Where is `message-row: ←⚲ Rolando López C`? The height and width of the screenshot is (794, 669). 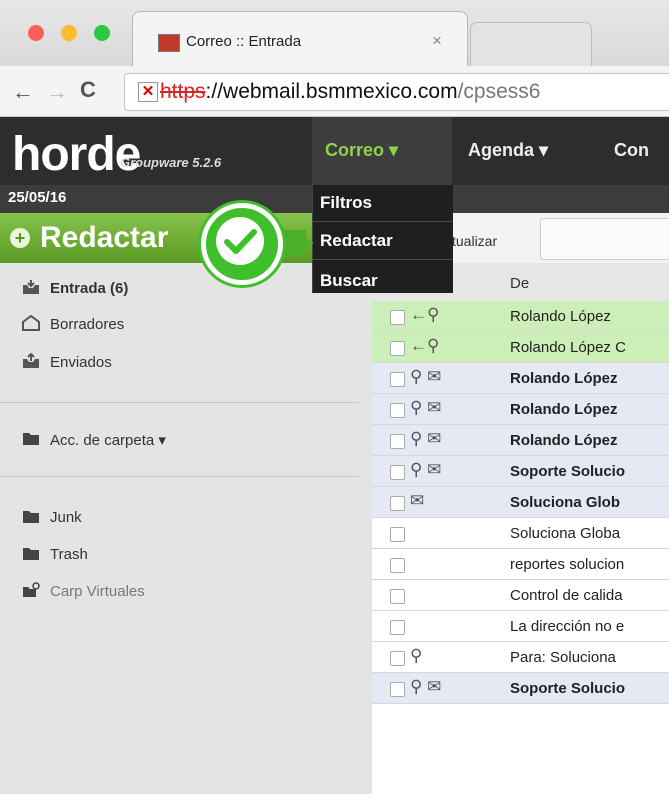
message-row: ←⚲ Rolando López C is located at coordinates (520, 347).